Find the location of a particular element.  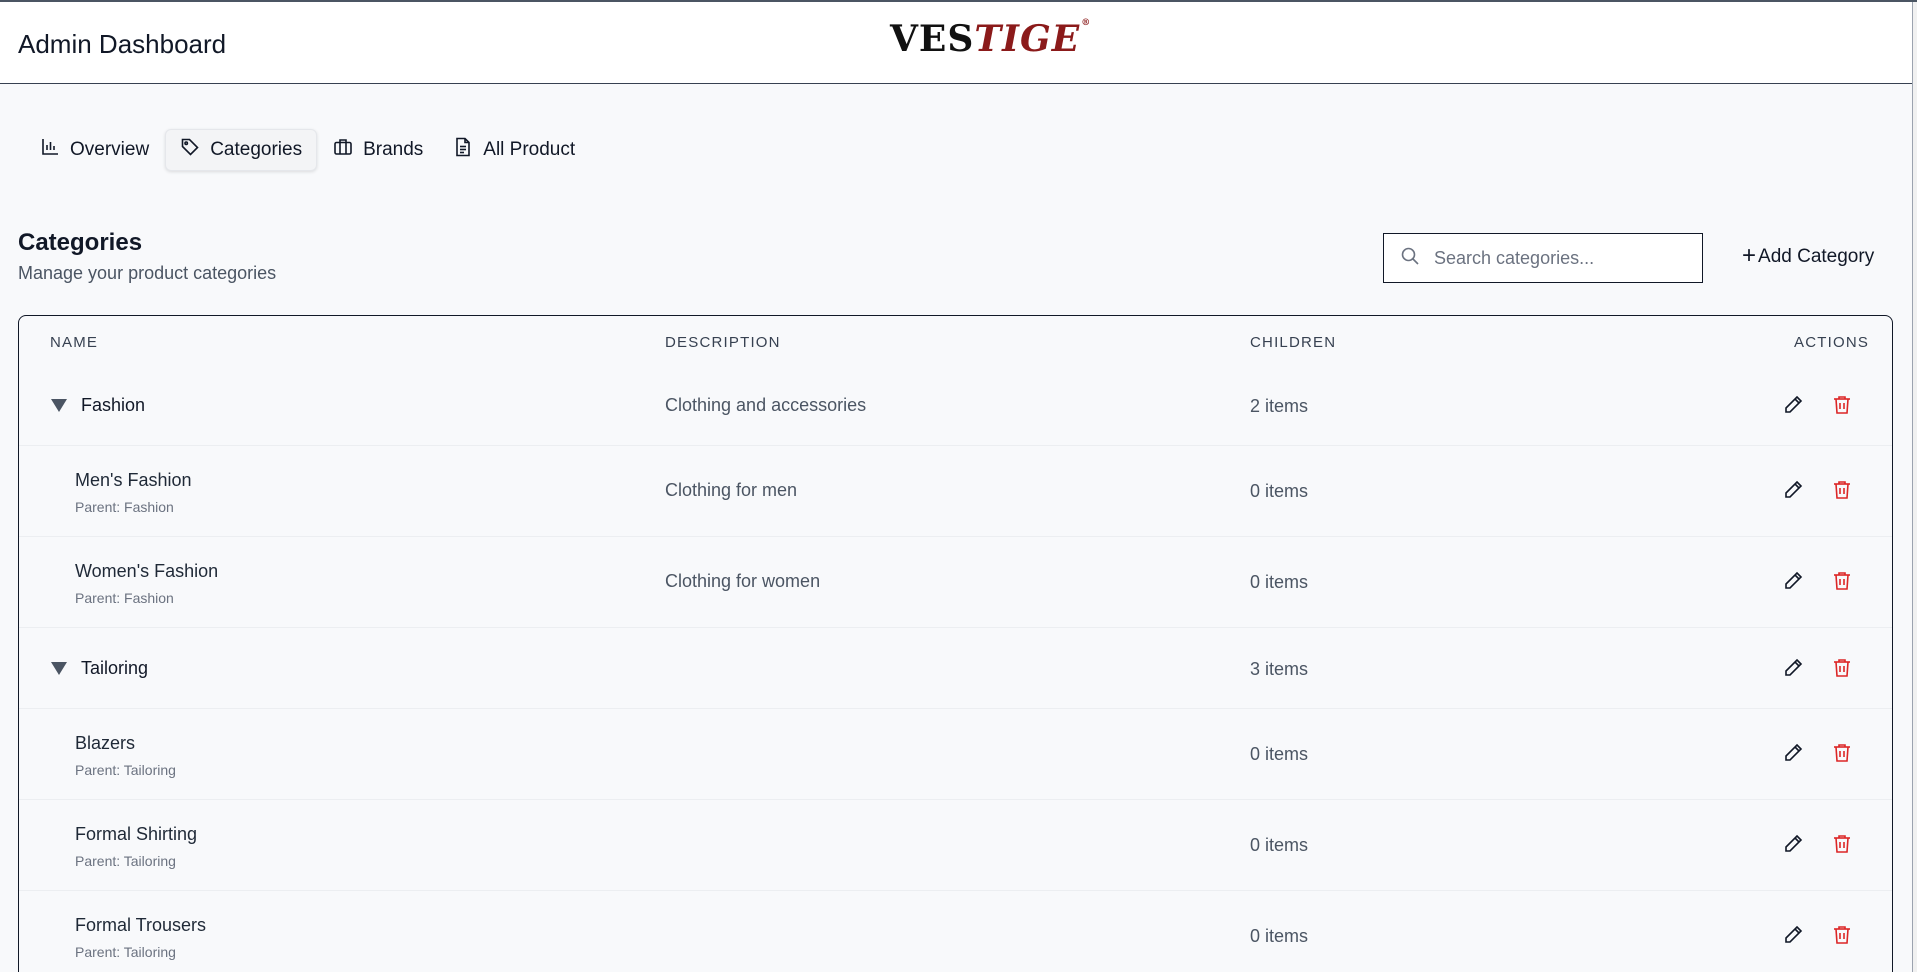

tag-icon is located at coordinates (190, 150).